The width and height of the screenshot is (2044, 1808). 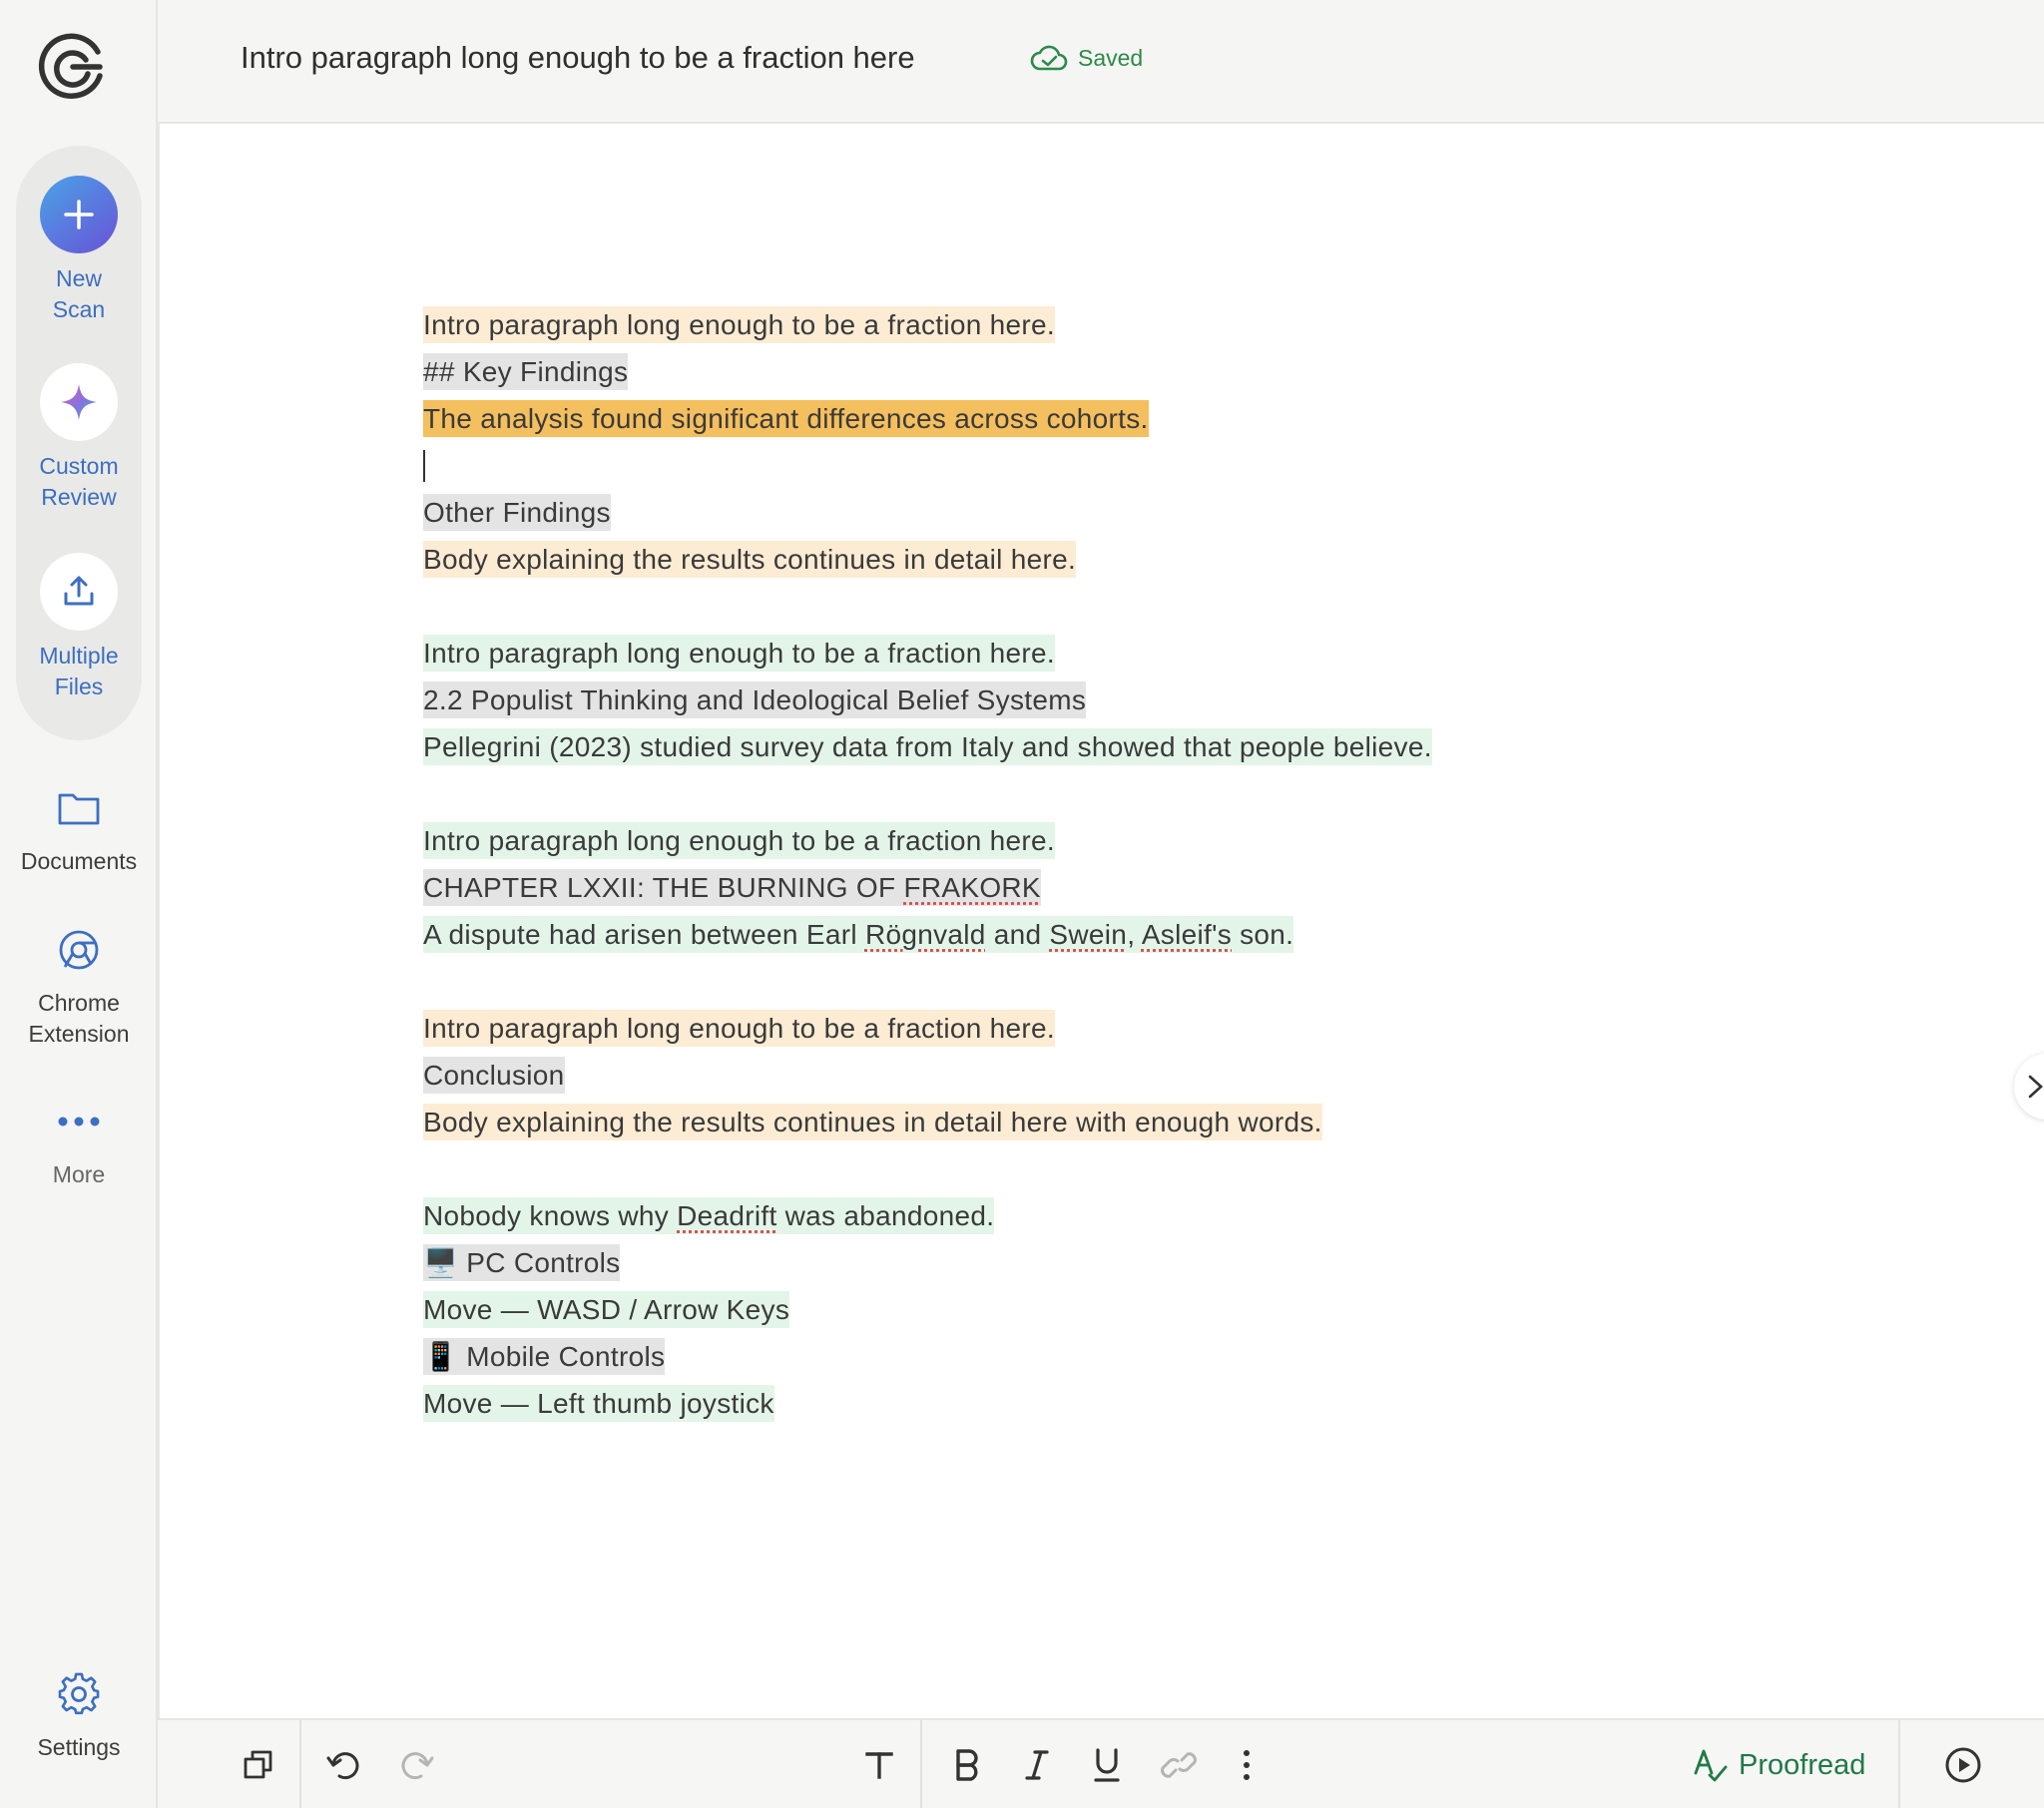 I want to click on link-icon, so click(x=1179, y=1765).